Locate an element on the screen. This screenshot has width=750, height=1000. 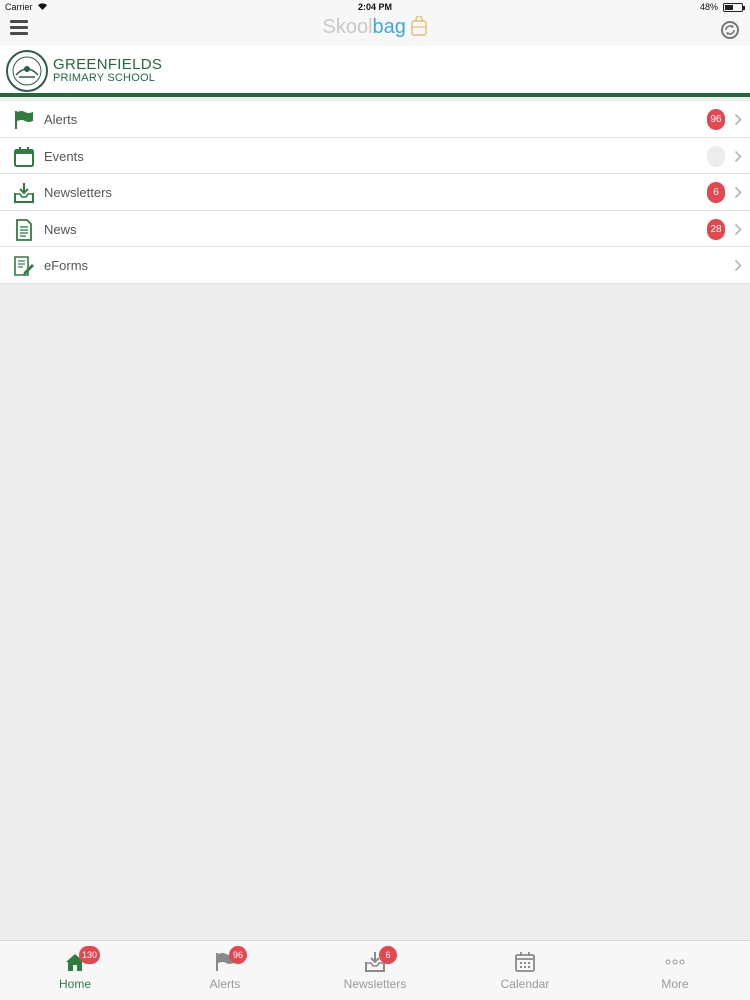
more-dots-icon is located at coordinates (675, 962).